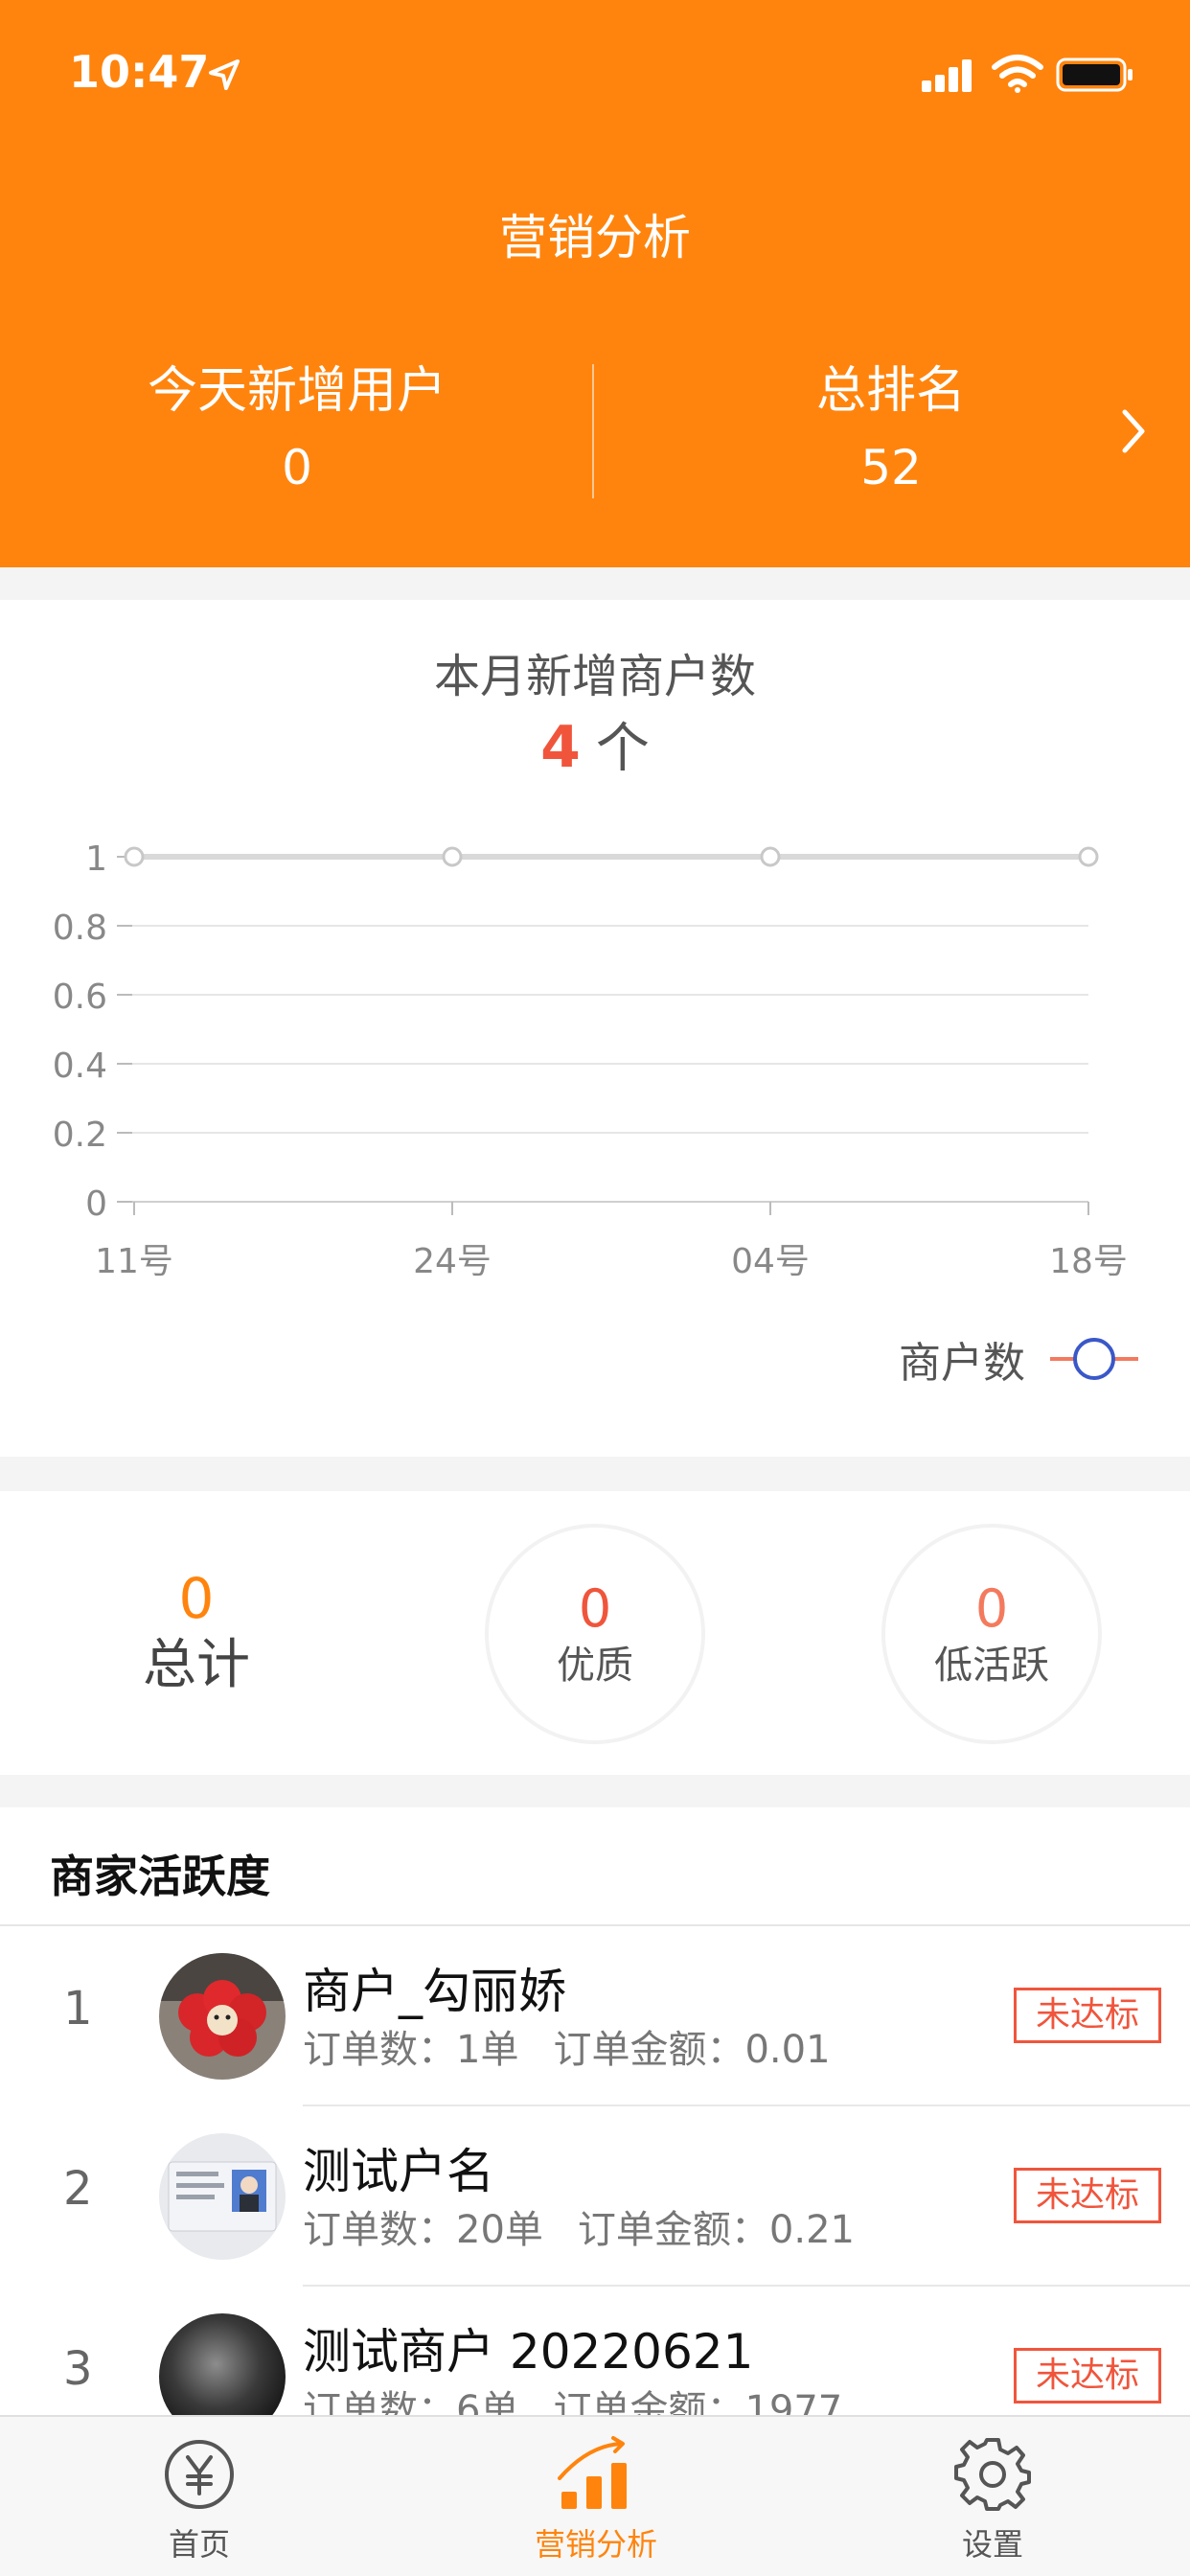 Image resolution: width=1190 pixels, height=2576 pixels. Describe the element at coordinates (96, 859) in the screenshot. I see `y-tick-label: 1` at that location.